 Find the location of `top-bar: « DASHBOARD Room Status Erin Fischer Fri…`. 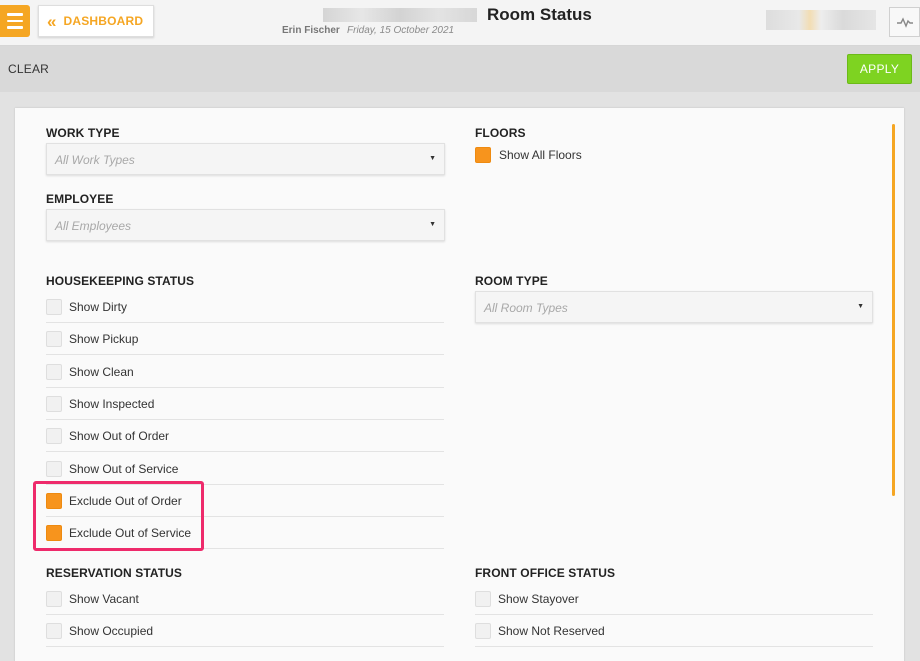

top-bar: « DASHBOARD Room Status Erin Fischer Fri… is located at coordinates (460, 23).